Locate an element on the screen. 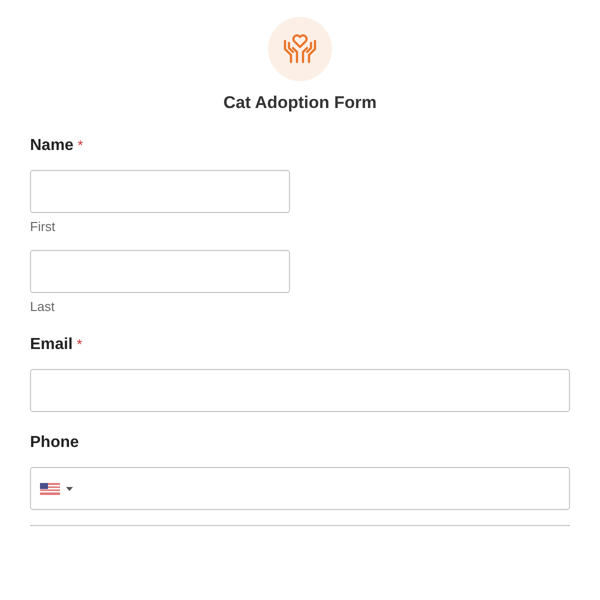 The width and height of the screenshot is (600, 600). form-title: Cat Adoption Form is located at coordinates (300, 103).